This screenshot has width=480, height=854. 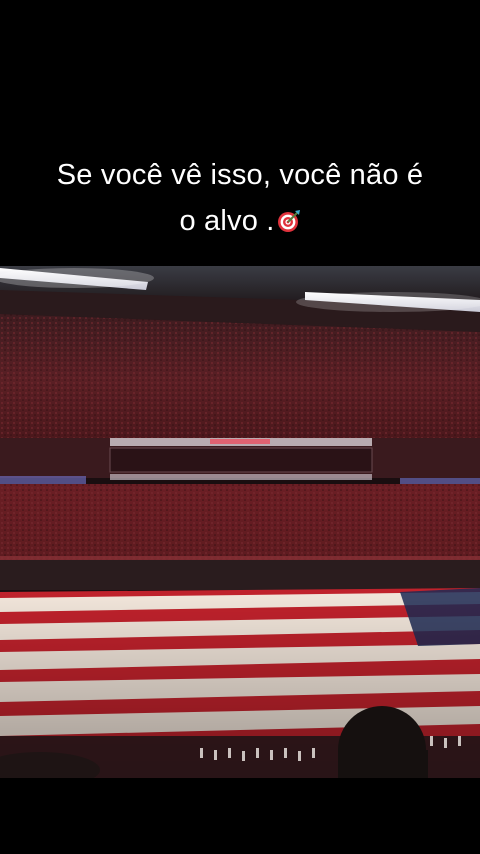 I want to click on led-strip-center, so click(x=241, y=477).